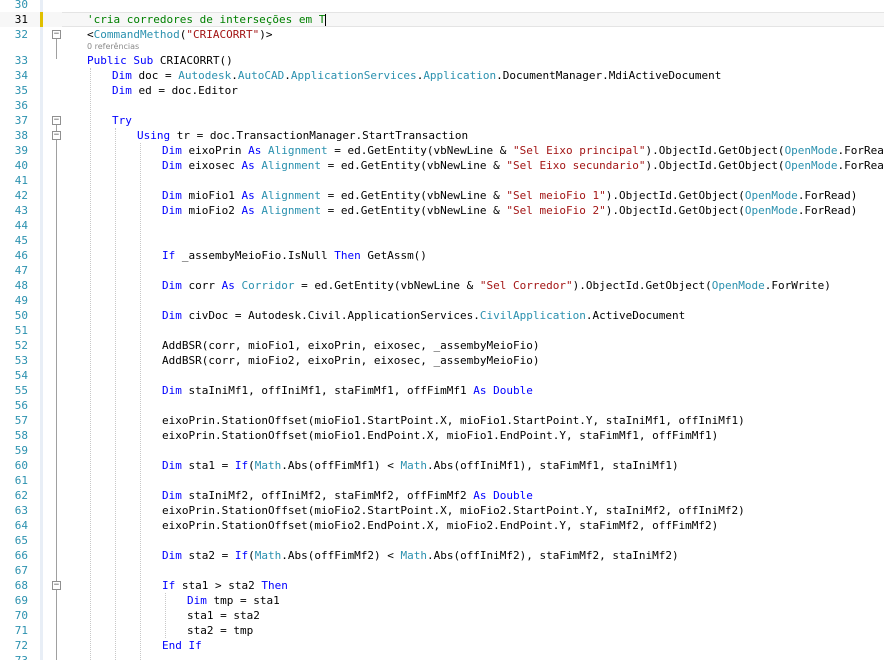 The width and height of the screenshot is (884, 660). What do you see at coordinates (21, 225) in the screenshot?
I see `line-number: 44` at bounding box center [21, 225].